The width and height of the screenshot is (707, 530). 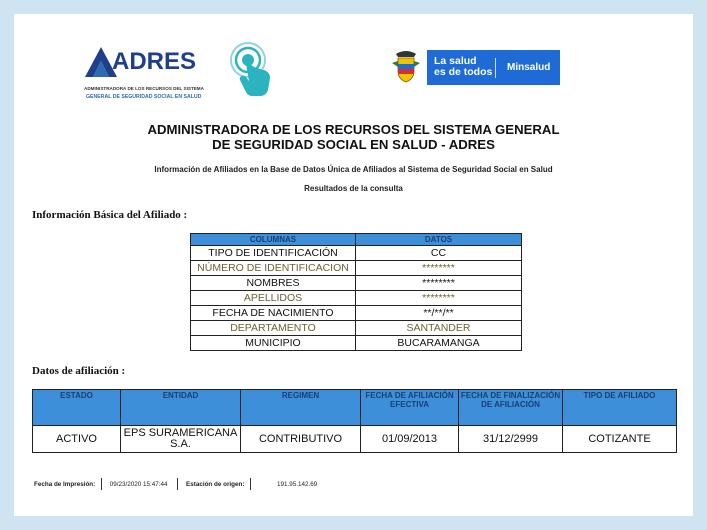 What do you see at coordinates (353, 188) in the screenshot?
I see `results-label: Resultados de la consulta` at bounding box center [353, 188].